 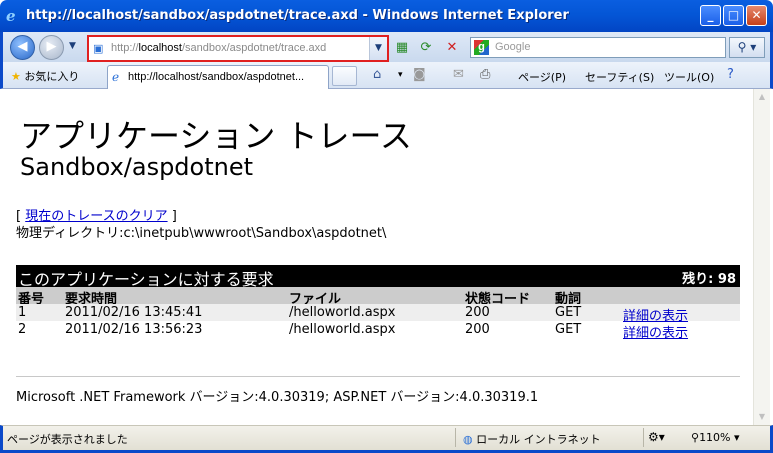 I want to click on status-bar: ページが表示されました ◍ ローカル イントラネット ⚙▾ ⚲110% ▾, so click(x=386, y=439).